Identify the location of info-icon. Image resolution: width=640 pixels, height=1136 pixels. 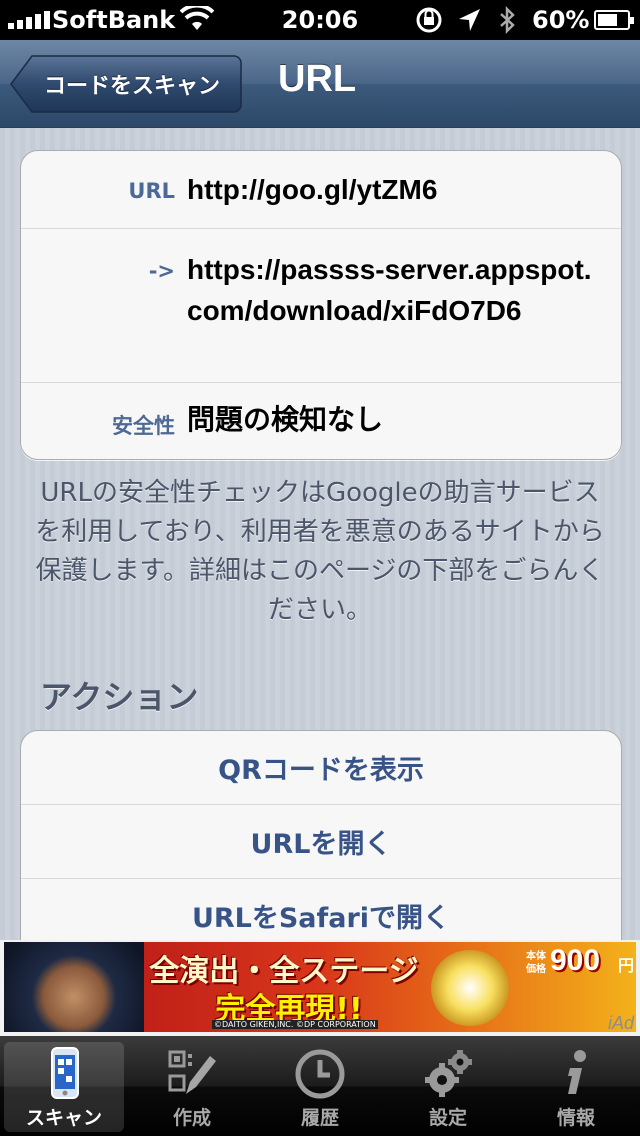
(577, 1072).